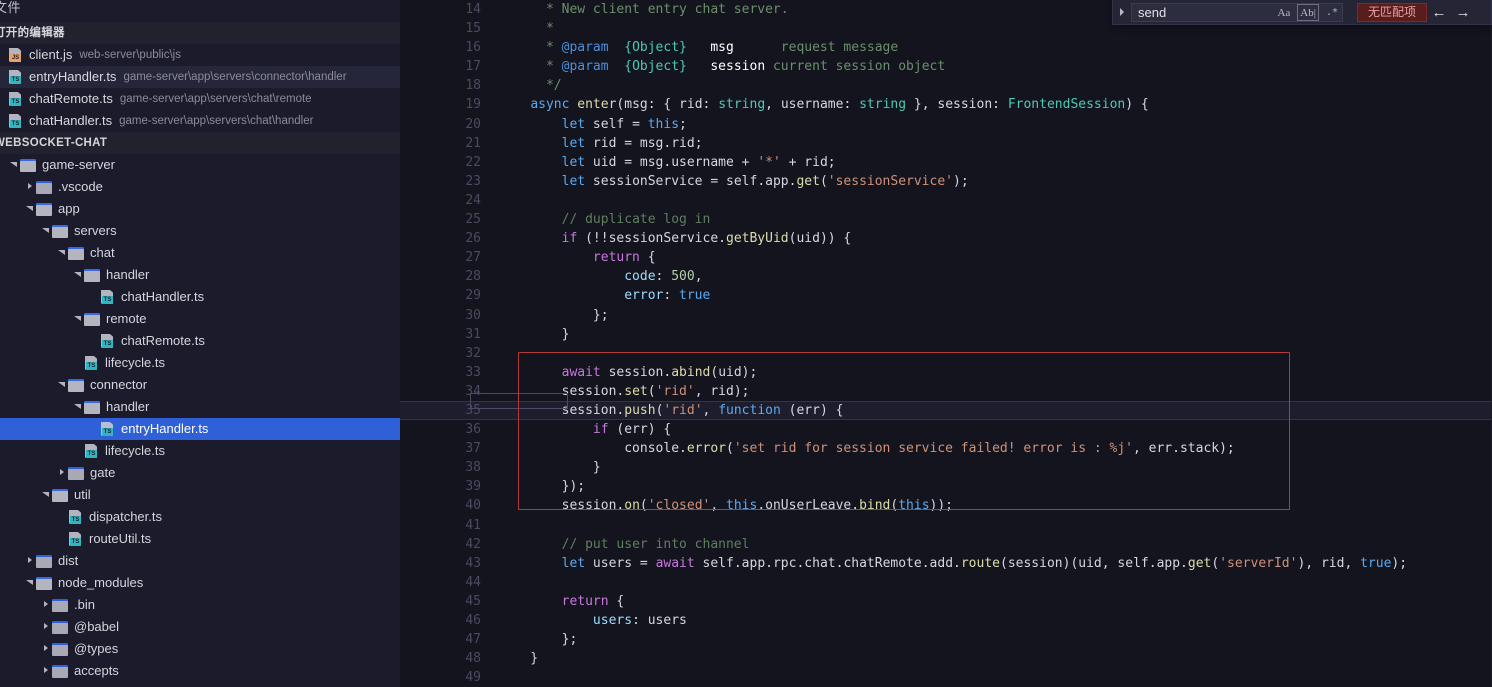  Describe the element at coordinates (946, 276) in the screenshot. I see `code-line: 28 code: 500,` at that location.